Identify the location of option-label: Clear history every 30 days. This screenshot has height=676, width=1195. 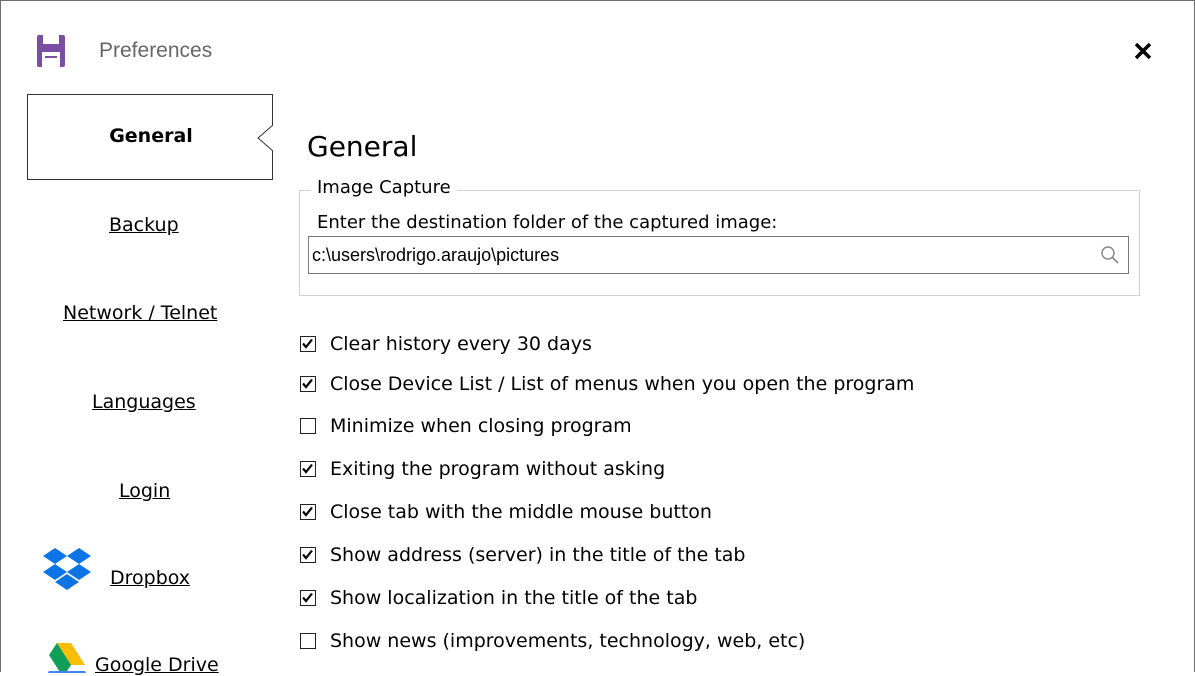
(461, 344).